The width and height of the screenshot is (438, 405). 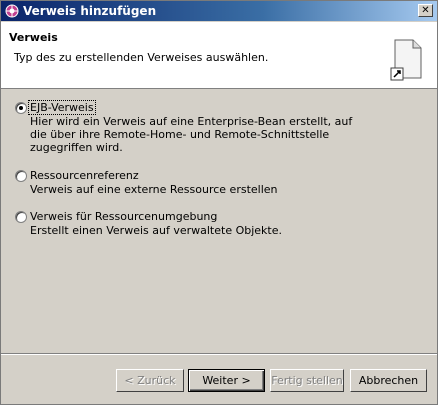 I want to click on page-title: Verweis, so click(x=33, y=37).